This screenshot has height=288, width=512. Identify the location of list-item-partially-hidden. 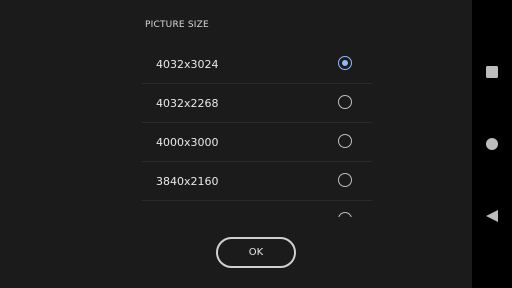
(257, 209).